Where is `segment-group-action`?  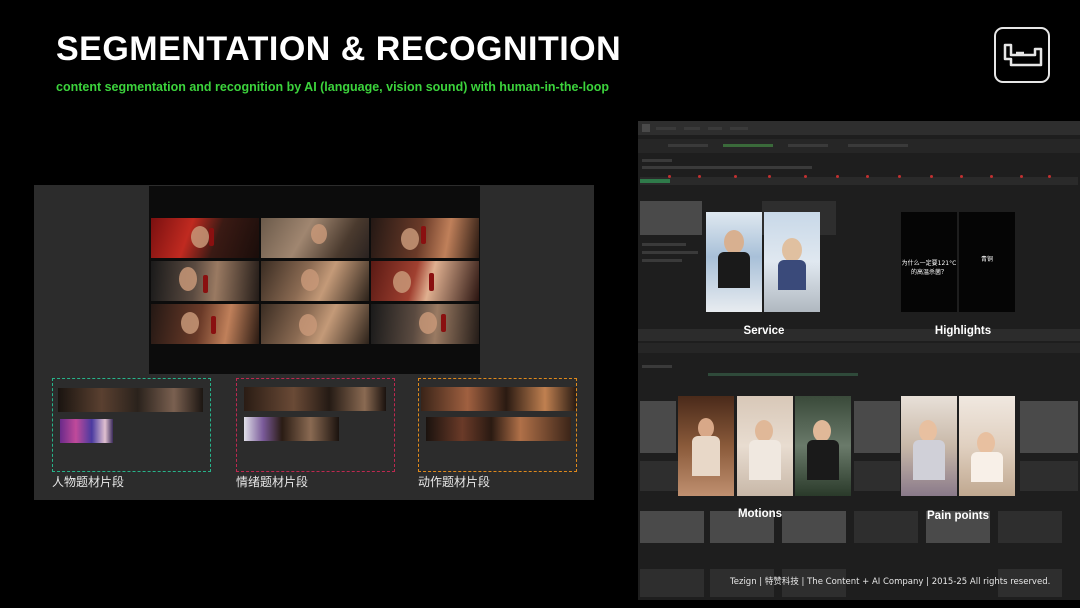
segment-group-action is located at coordinates (497, 425).